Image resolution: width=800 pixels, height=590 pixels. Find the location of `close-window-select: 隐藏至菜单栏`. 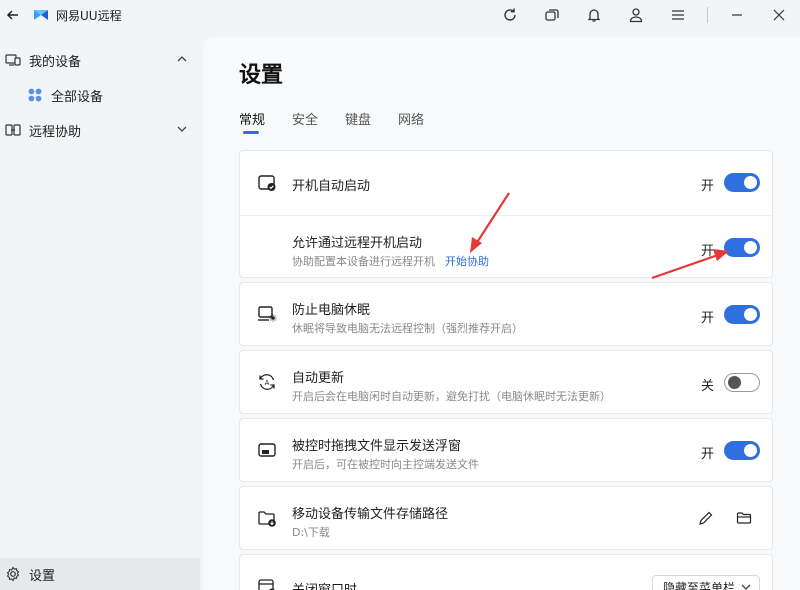

close-window-select: 隐藏至菜单栏 is located at coordinates (706, 582).